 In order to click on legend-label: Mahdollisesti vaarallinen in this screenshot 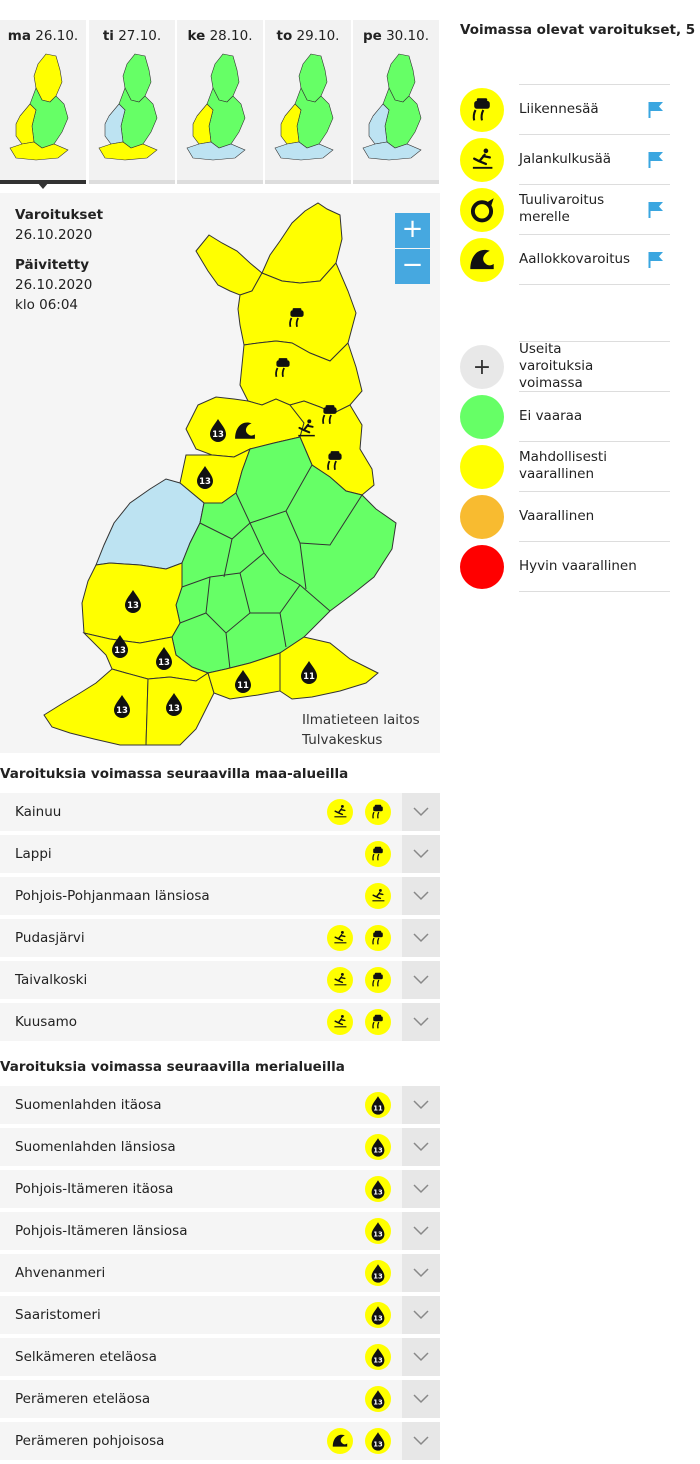, I will do `click(563, 465)`.